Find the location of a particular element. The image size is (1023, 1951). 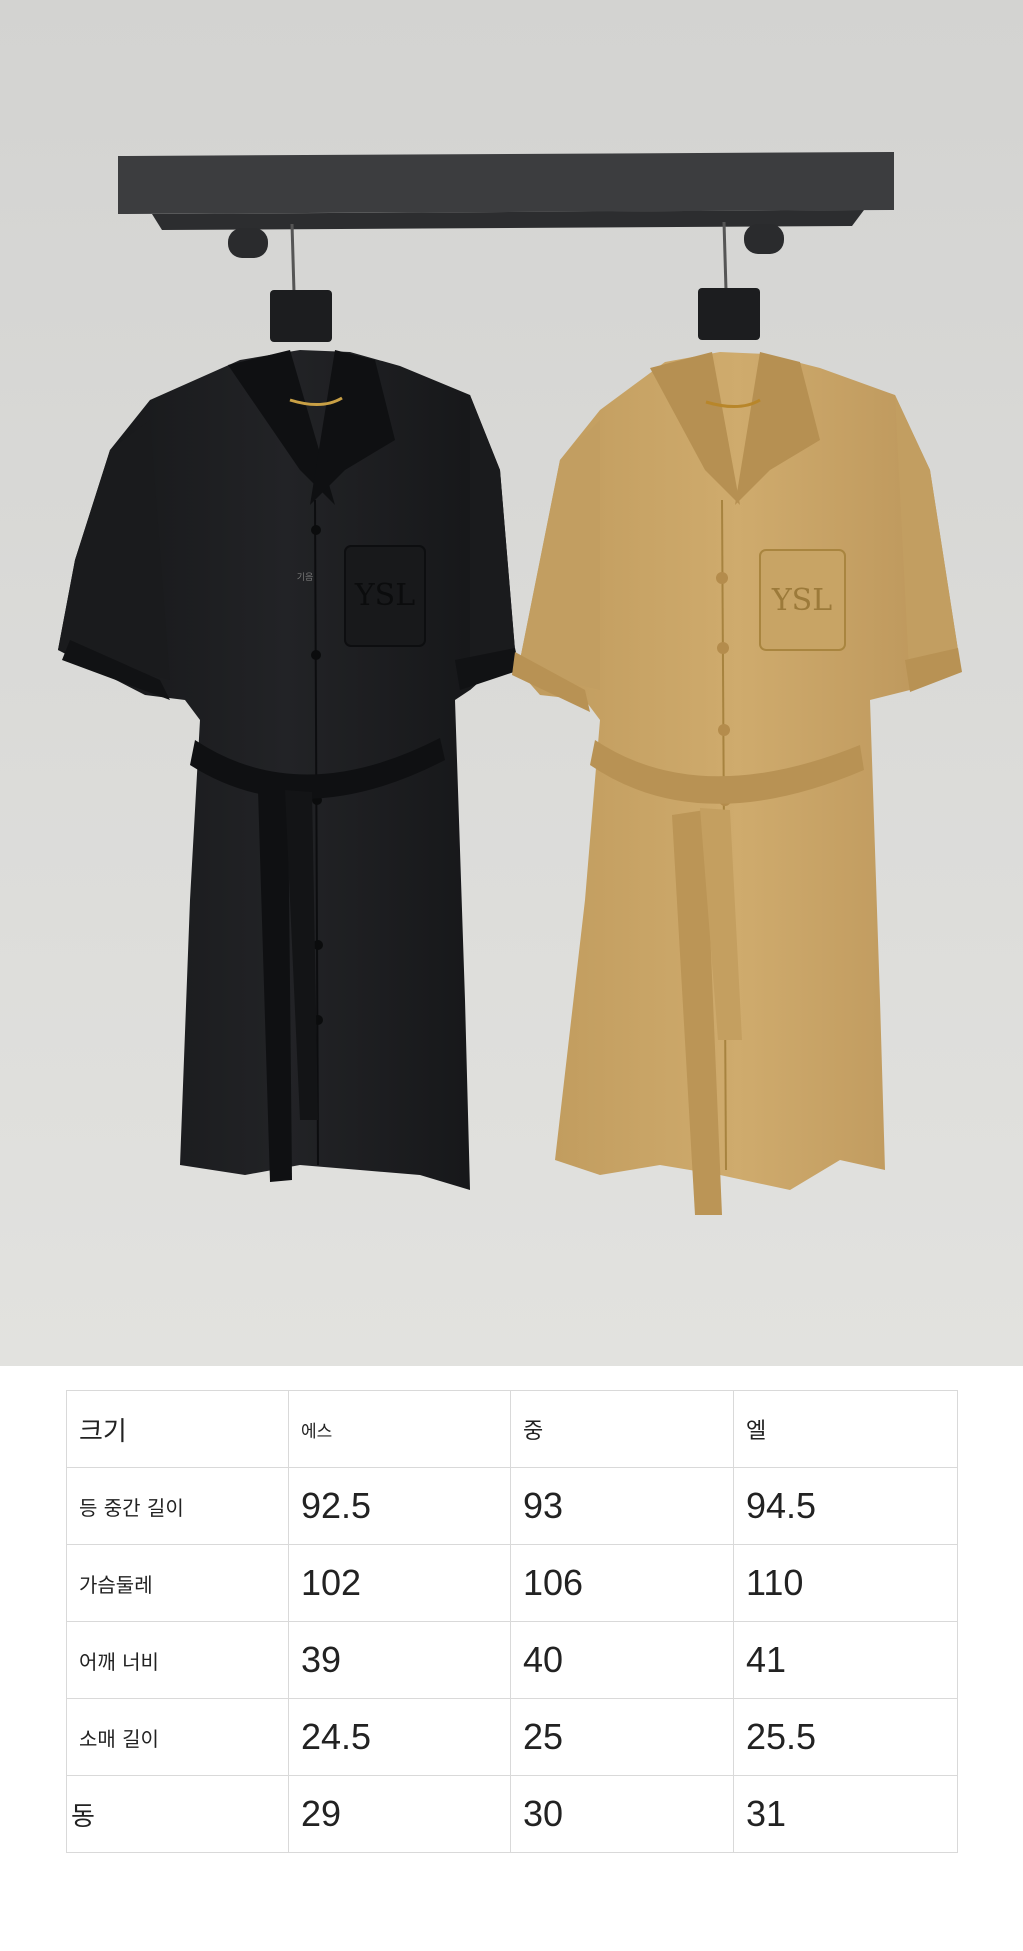

table-row: 등 중간 길이 92.5 93 94.5 is located at coordinates (512, 1506).